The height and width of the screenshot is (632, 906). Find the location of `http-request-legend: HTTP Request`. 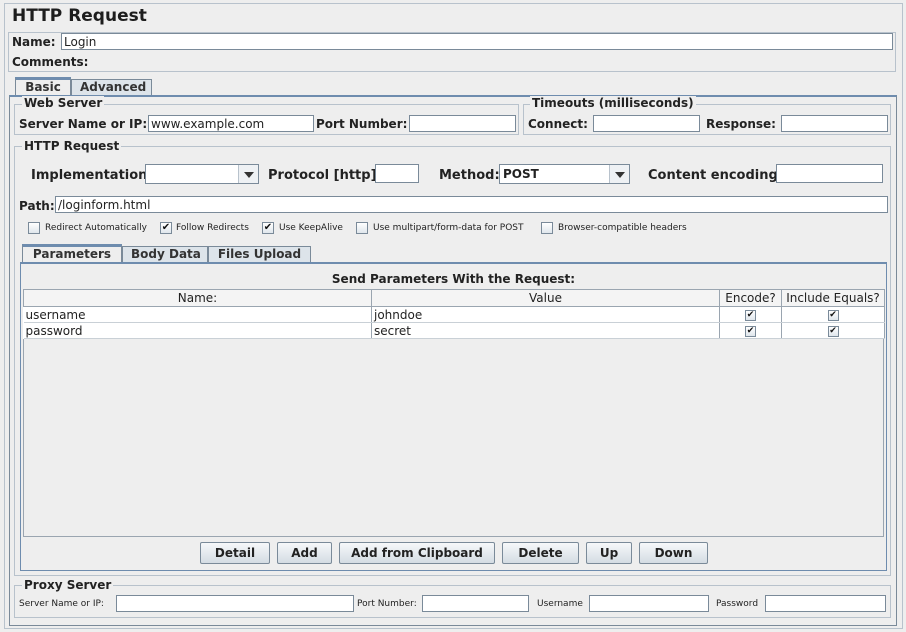

http-request-legend: HTTP Request is located at coordinates (72, 146).